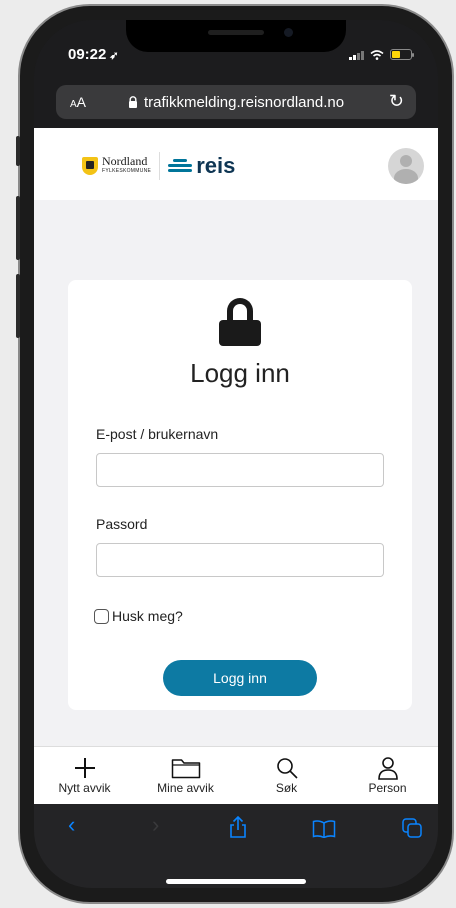 This screenshot has width=456, height=908. I want to click on remember-label: Husk meg?, so click(147, 616).